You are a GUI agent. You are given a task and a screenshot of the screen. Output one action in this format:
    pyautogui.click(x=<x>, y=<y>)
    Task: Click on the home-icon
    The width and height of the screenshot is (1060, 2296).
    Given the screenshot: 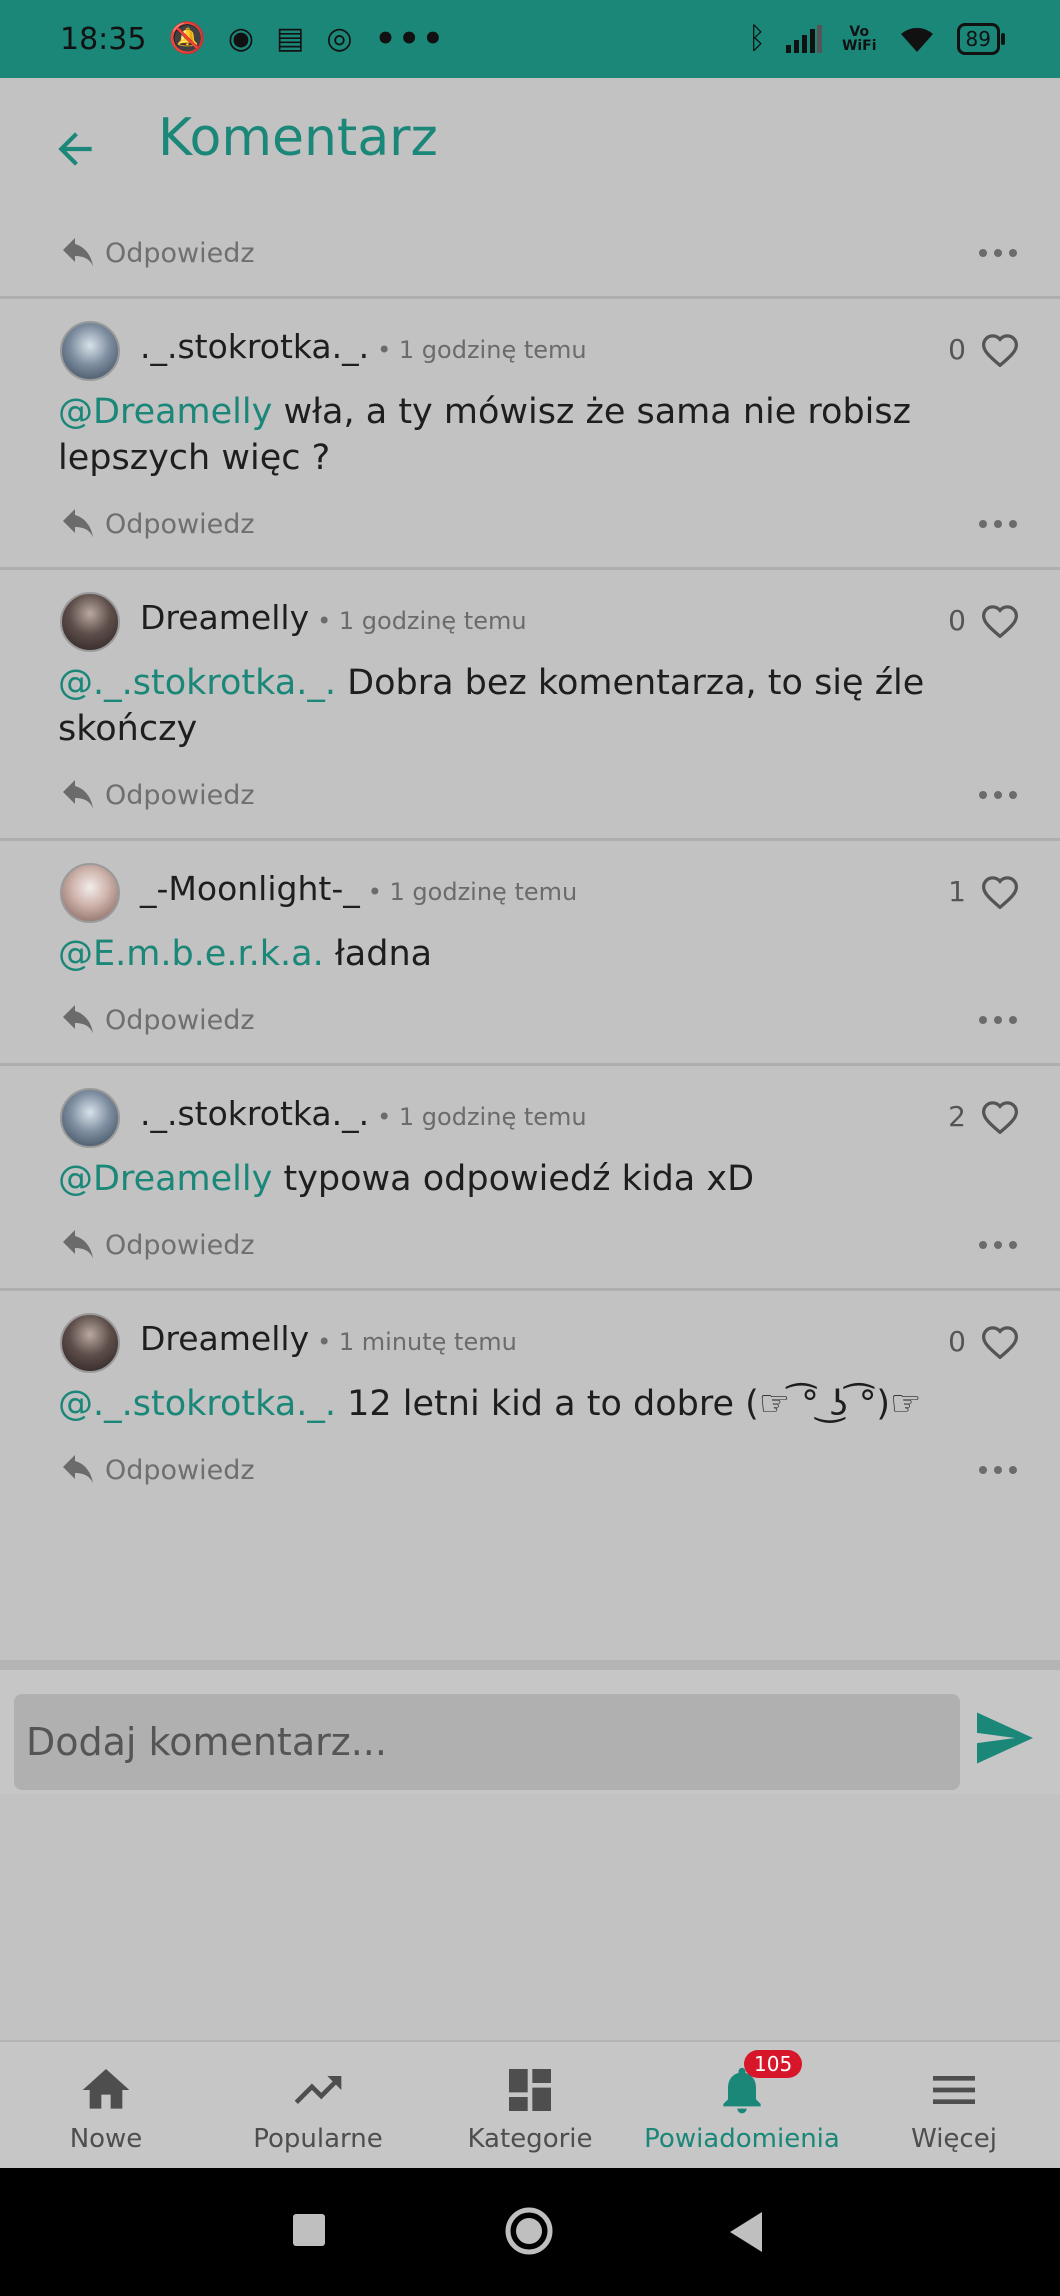 What is the action you would take?
    pyautogui.click(x=106, y=2089)
    